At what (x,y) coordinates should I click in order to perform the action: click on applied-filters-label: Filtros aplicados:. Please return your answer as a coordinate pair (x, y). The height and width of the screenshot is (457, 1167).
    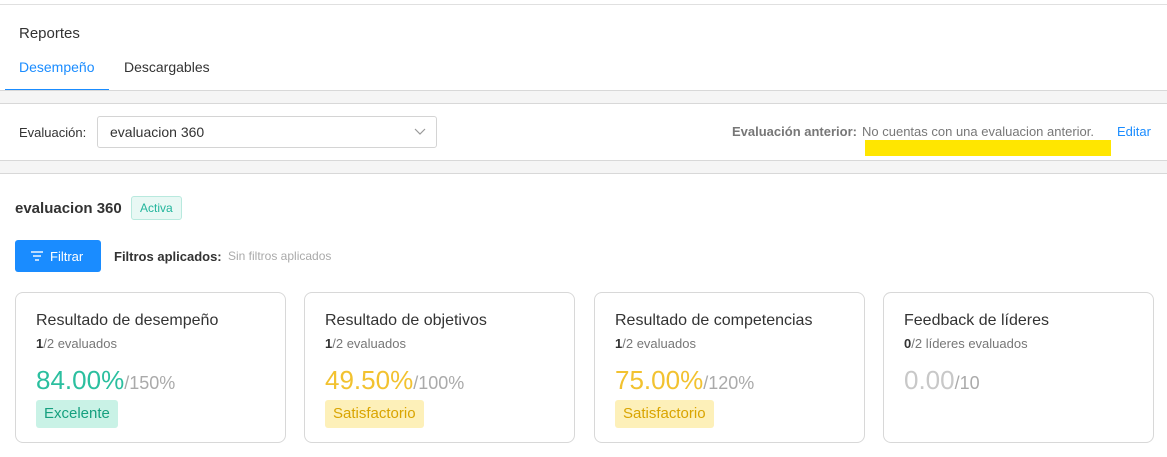
    Looking at the image, I should click on (168, 256).